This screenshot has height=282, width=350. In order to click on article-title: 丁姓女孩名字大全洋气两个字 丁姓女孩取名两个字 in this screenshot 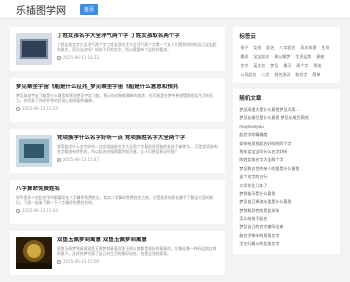, I will do `click(138, 36)`.